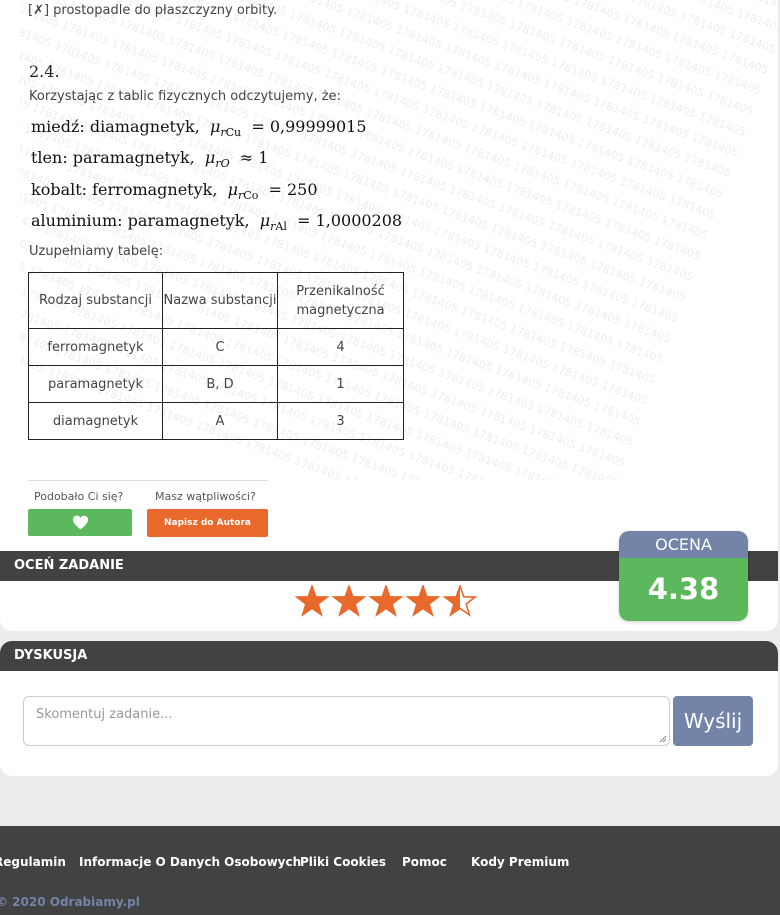 Image resolution: width=780 pixels, height=915 pixels. I want to click on equation-row: kobalt: ferromagnetyk, μrCo = 250, so click(174, 191).